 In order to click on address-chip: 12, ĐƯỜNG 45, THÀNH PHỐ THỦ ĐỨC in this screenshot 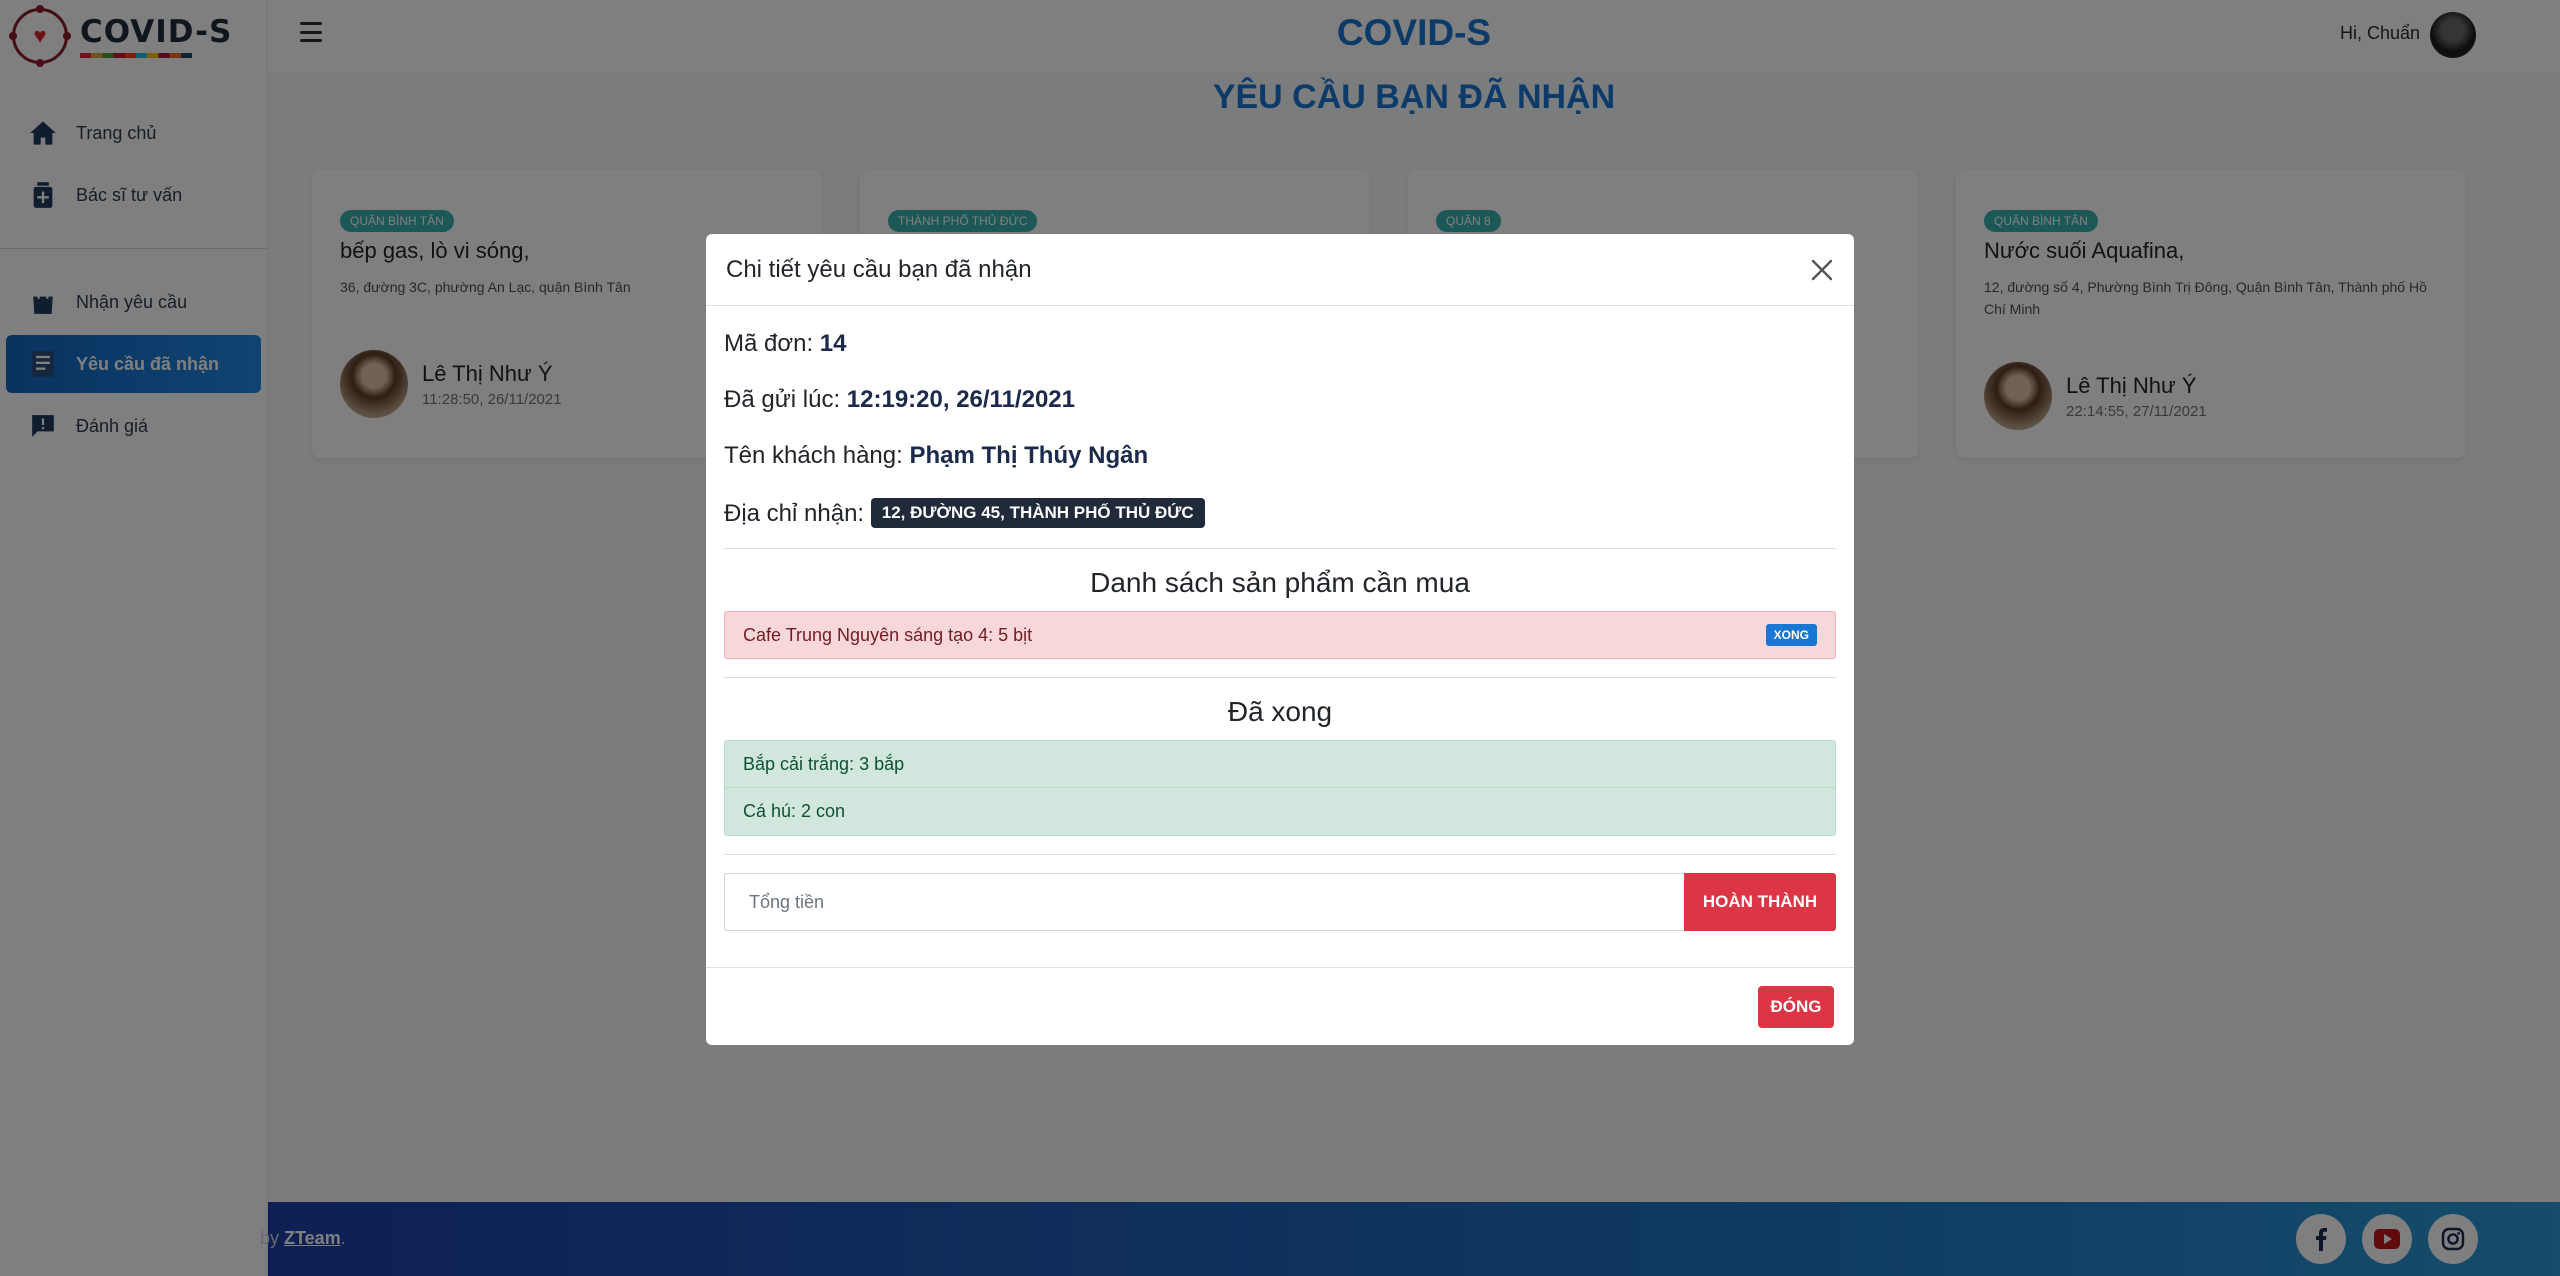, I will do `click(1037, 513)`.